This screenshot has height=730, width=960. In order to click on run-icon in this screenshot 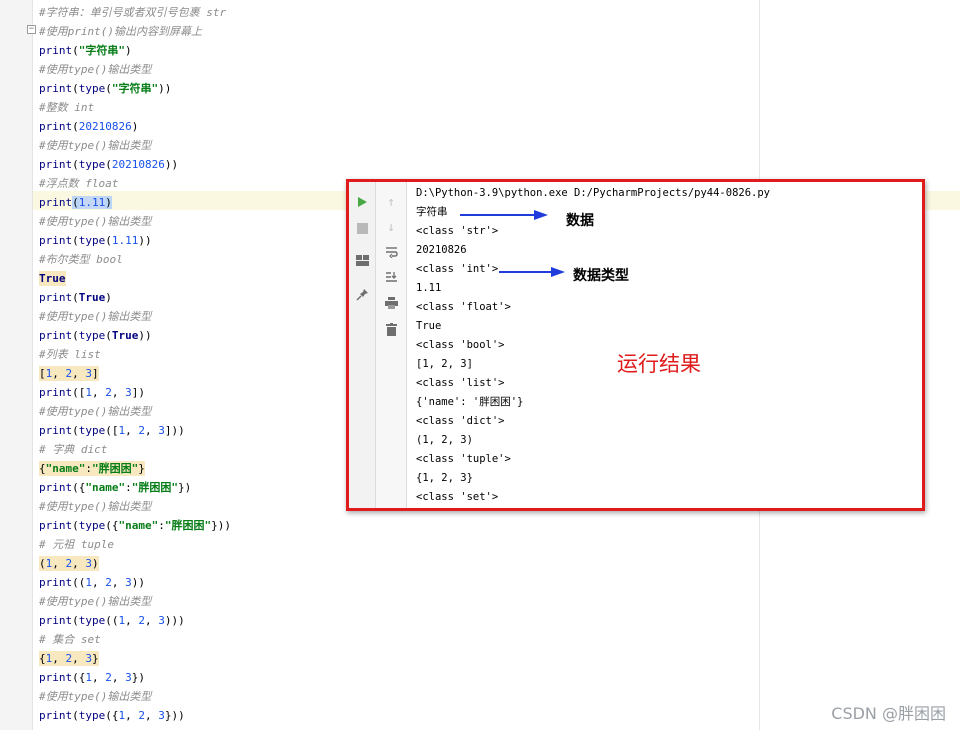, I will do `click(362, 202)`.